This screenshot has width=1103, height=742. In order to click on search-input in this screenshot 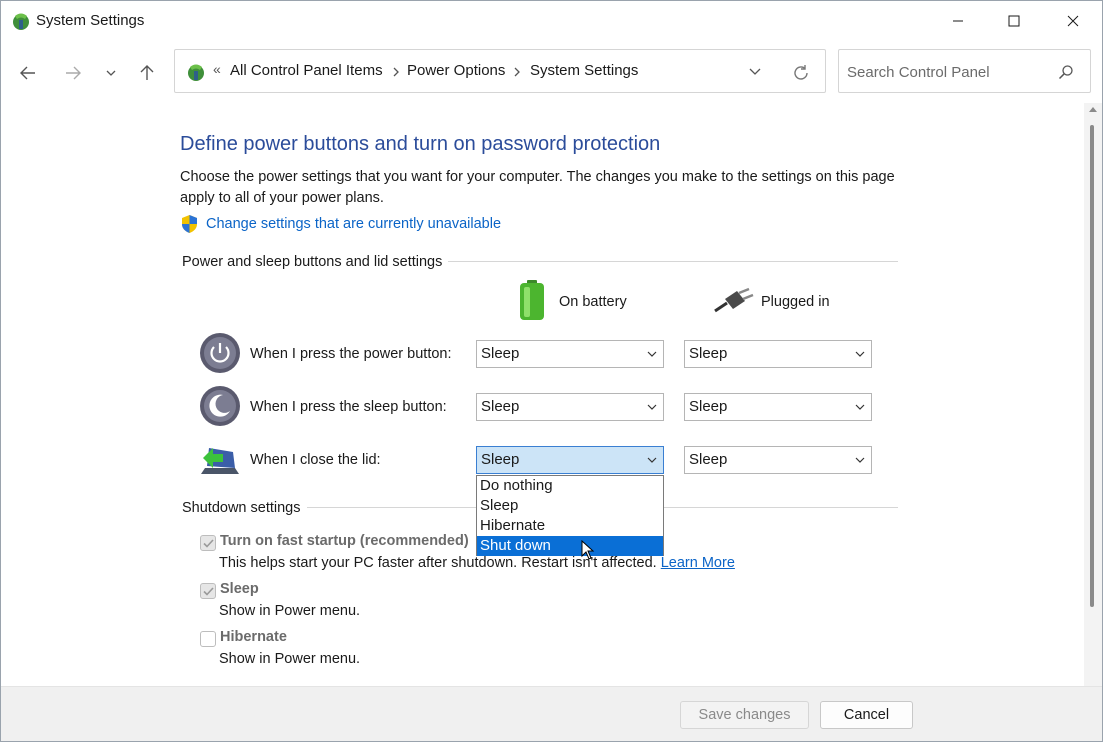, I will do `click(947, 72)`.